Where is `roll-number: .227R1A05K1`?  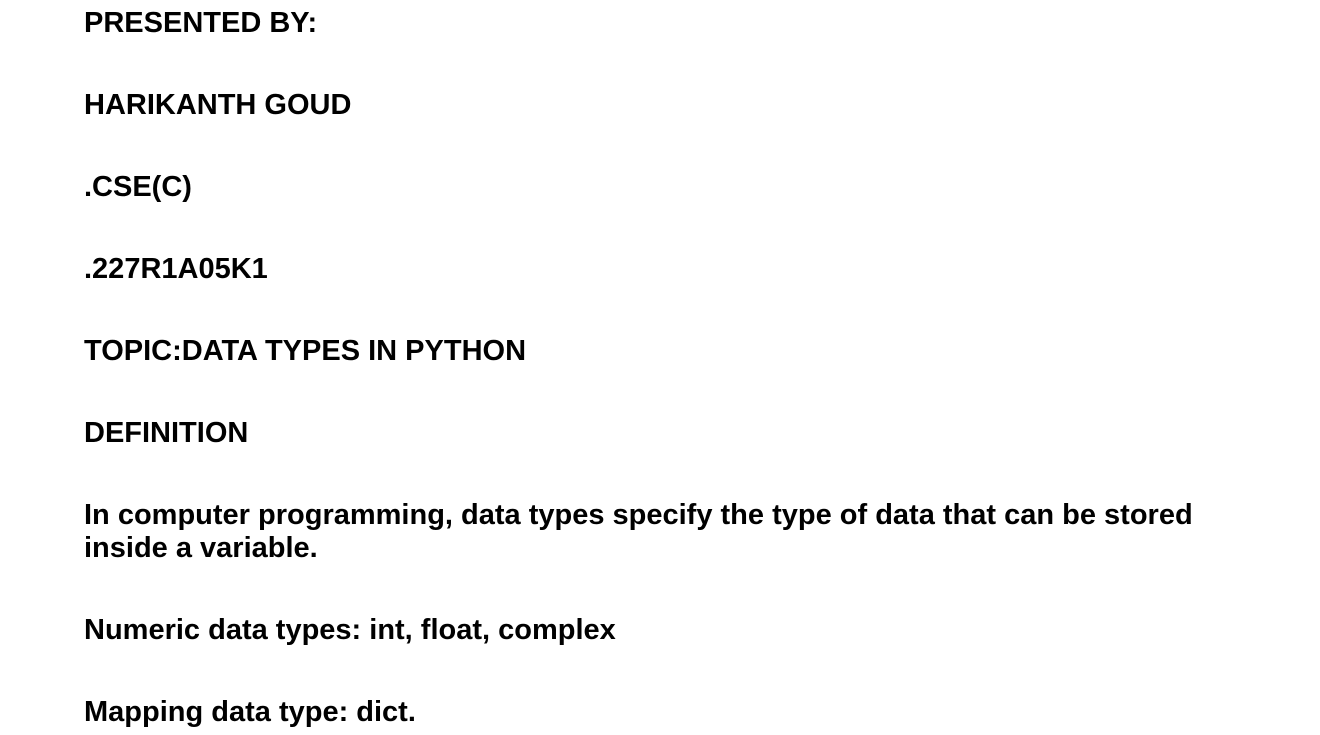 roll-number: .227R1A05K1 is located at coordinates (176, 269).